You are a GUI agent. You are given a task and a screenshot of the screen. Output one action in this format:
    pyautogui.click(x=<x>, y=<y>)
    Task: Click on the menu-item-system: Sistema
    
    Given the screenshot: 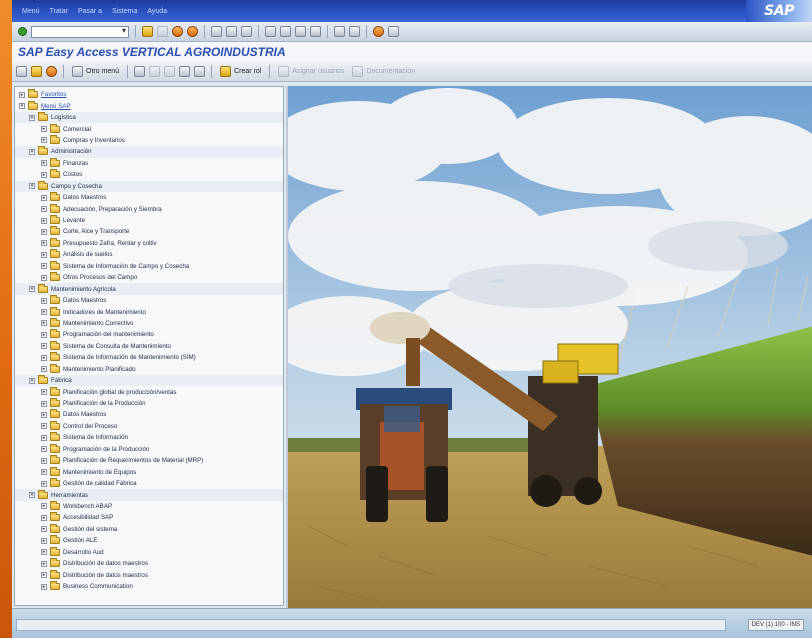 What is the action you would take?
    pyautogui.click(x=124, y=11)
    